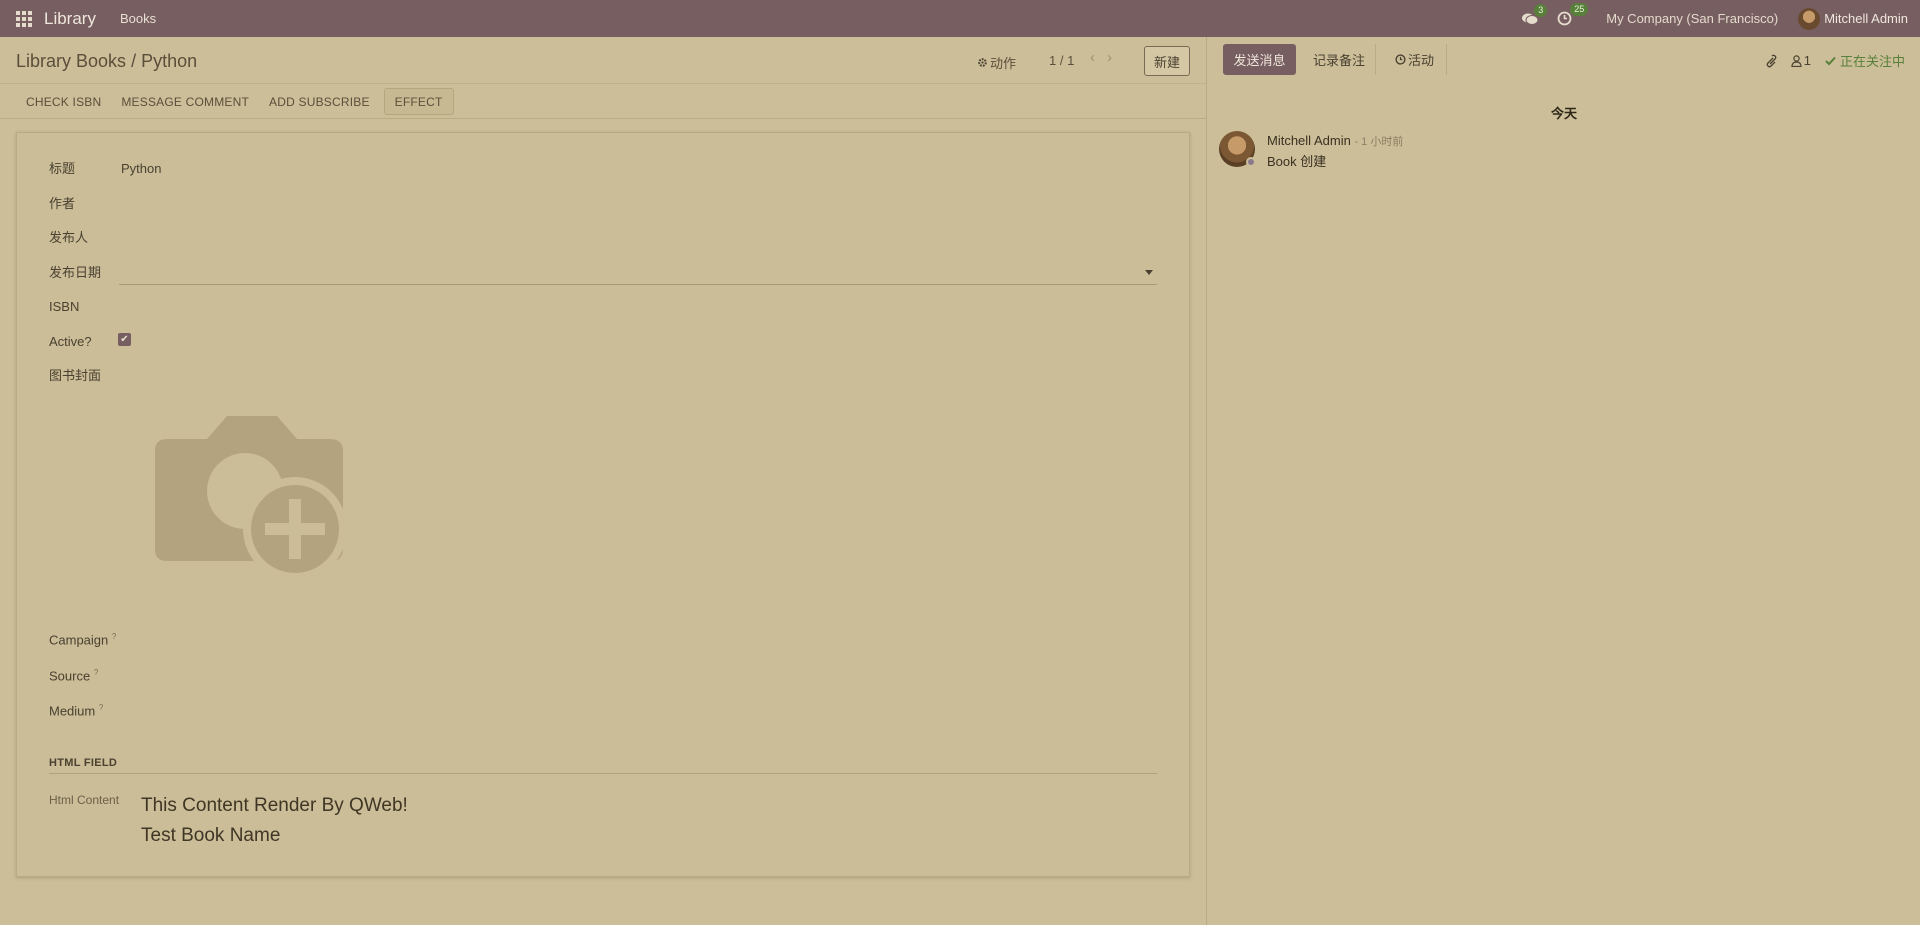  What do you see at coordinates (83, 763) in the screenshot?
I see `html-field-section-title: HTML FIELD` at bounding box center [83, 763].